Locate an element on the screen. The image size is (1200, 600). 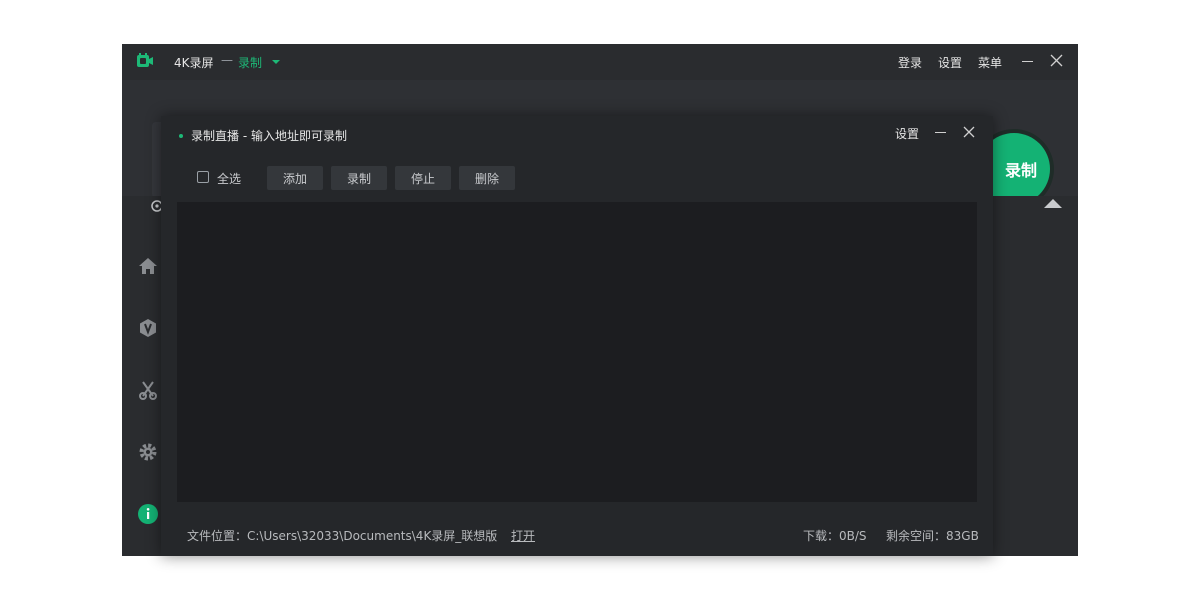
open-folder-link: 打开 is located at coordinates (523, 535).